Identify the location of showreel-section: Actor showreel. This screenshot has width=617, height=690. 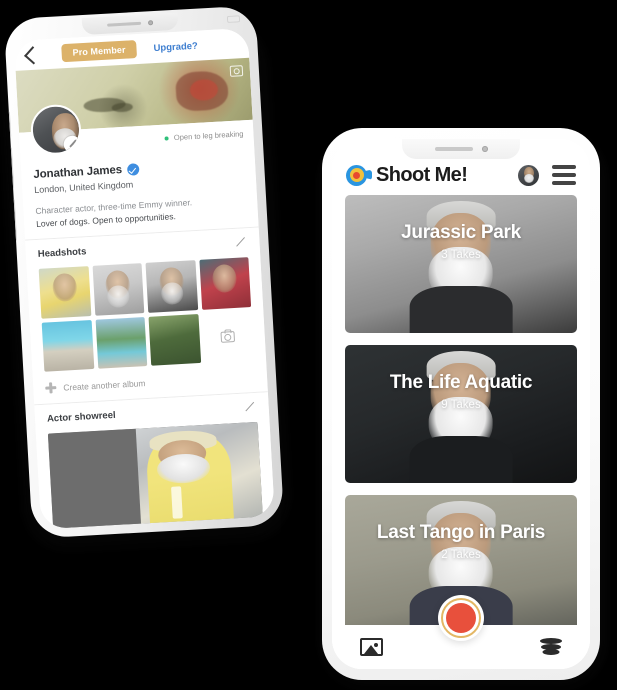
(154, 461).